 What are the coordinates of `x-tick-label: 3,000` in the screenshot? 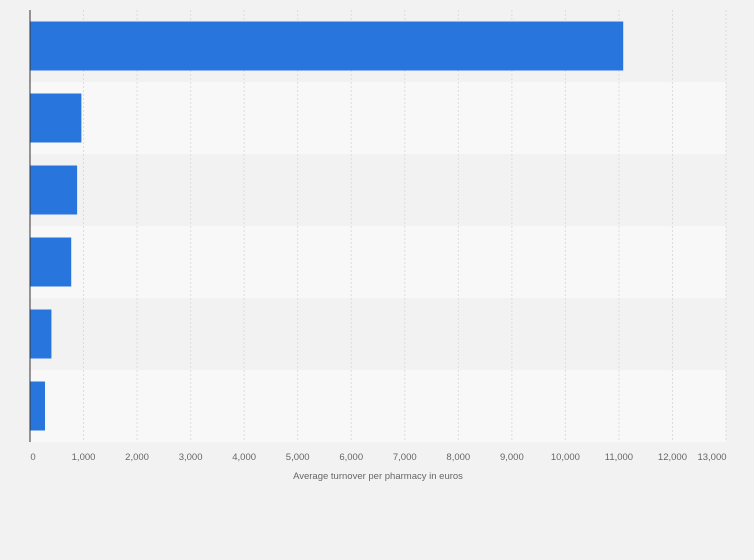 It's located at (191, 457).